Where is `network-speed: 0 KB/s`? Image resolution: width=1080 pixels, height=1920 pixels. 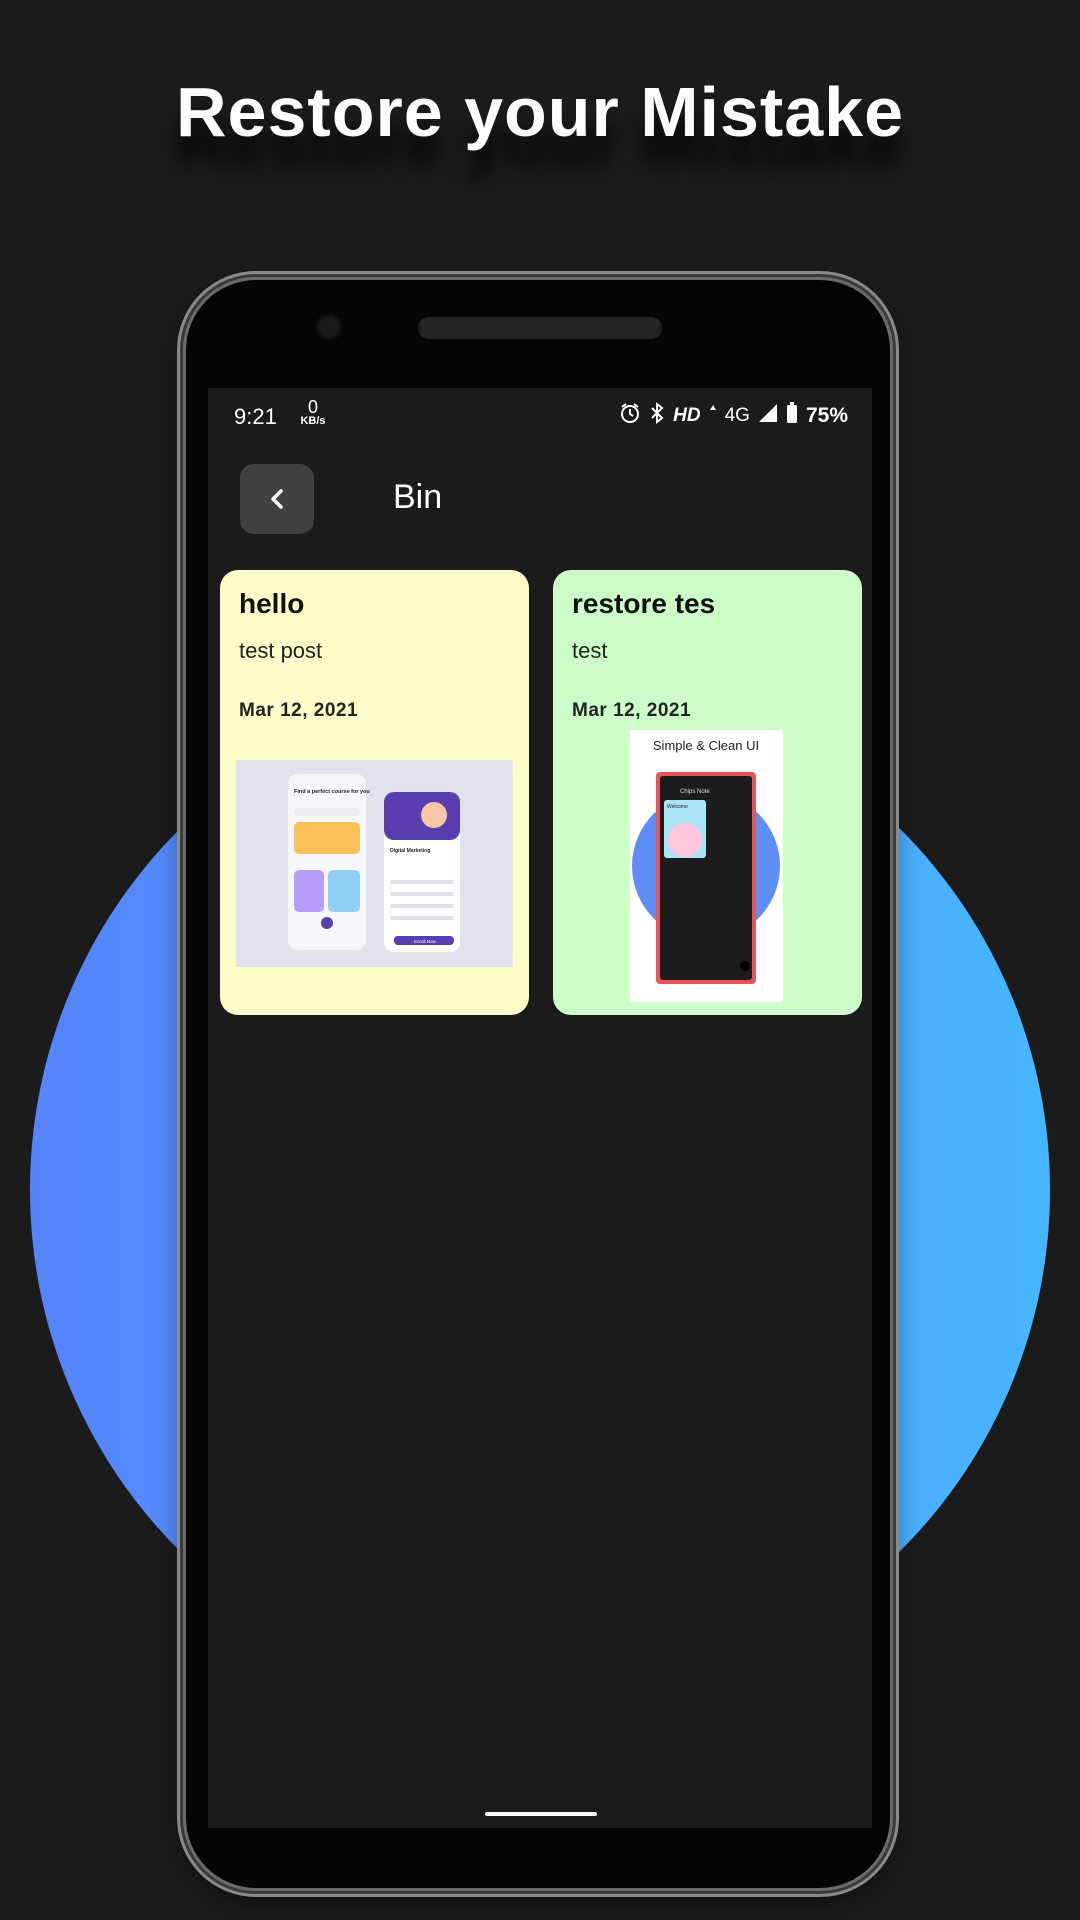
network-speed: 0 KB/s is located at coordinates (313, 412).